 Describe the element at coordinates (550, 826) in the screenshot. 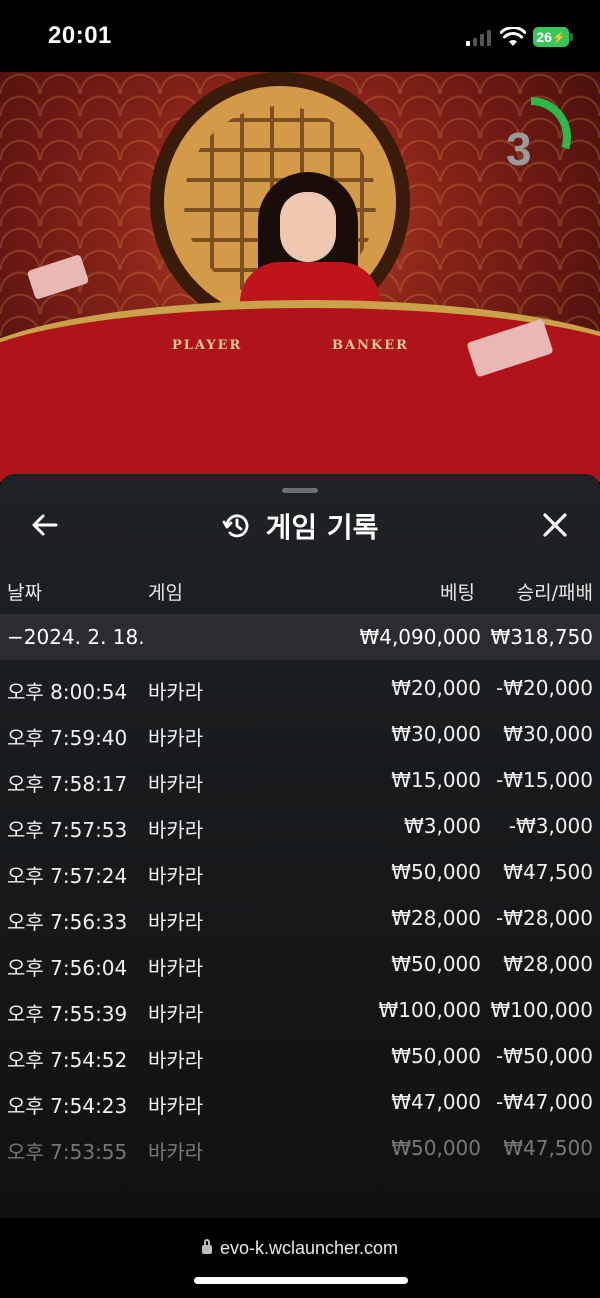

I see `row-result: -₩3,000` at that location.